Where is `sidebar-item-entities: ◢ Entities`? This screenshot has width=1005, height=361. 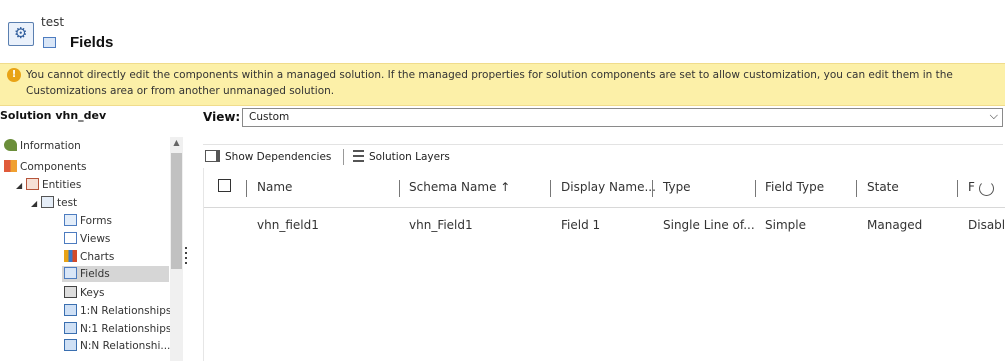
sidebar-item-entities: ◢ Entities is located at coordinates (48, 185).